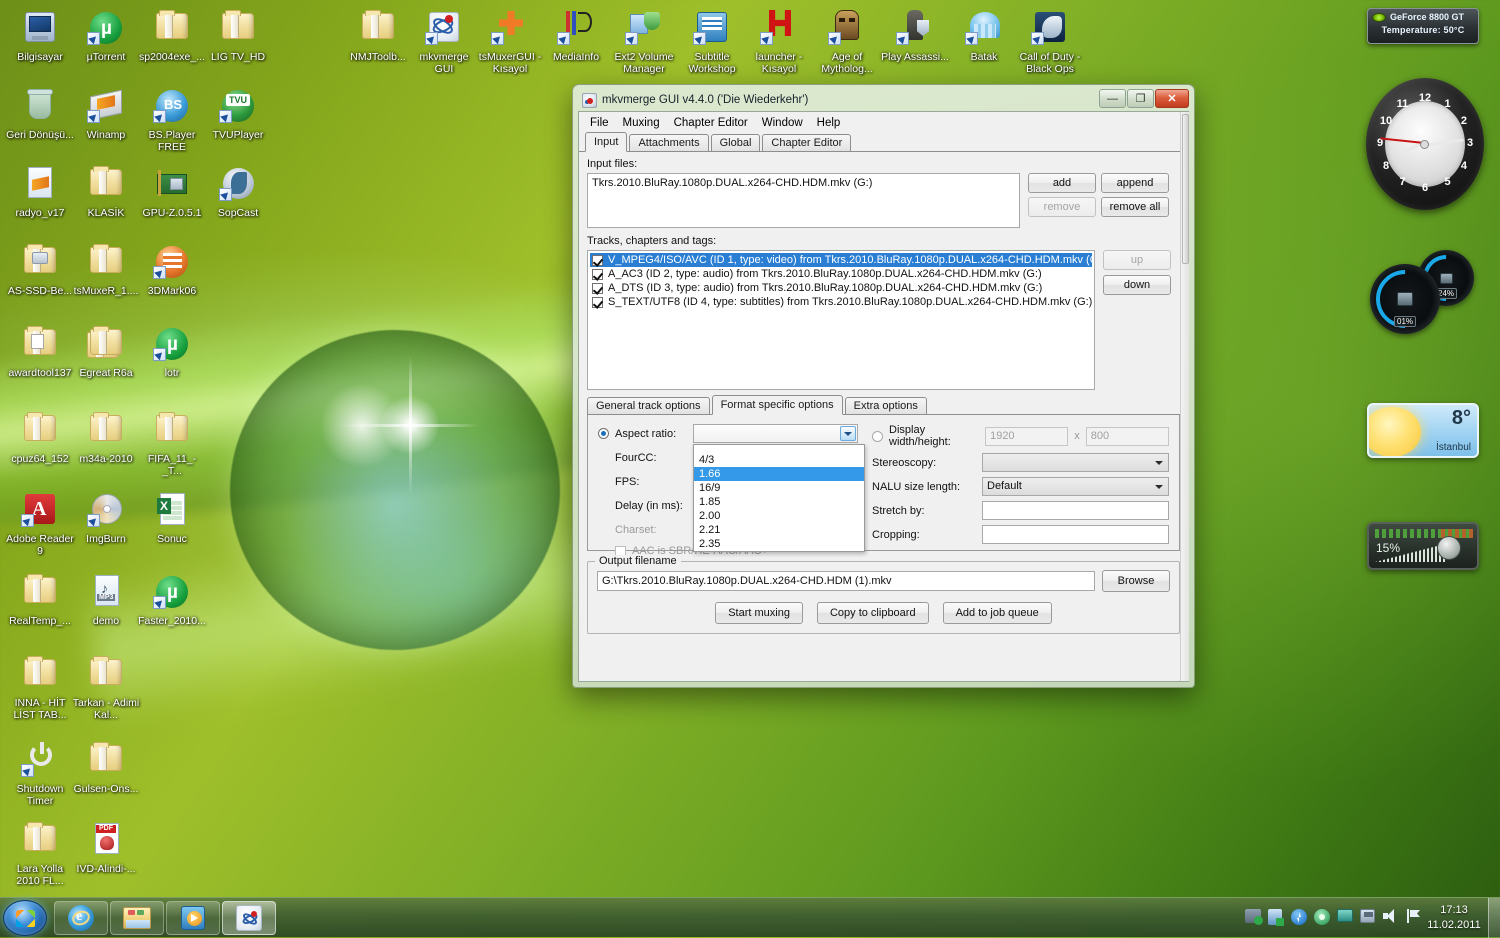 The width and height of the screenshot is (1500, 938). Describe the element at coordinates (1172, 98) in the screenshot. I see `close-button: ✕` at that location.